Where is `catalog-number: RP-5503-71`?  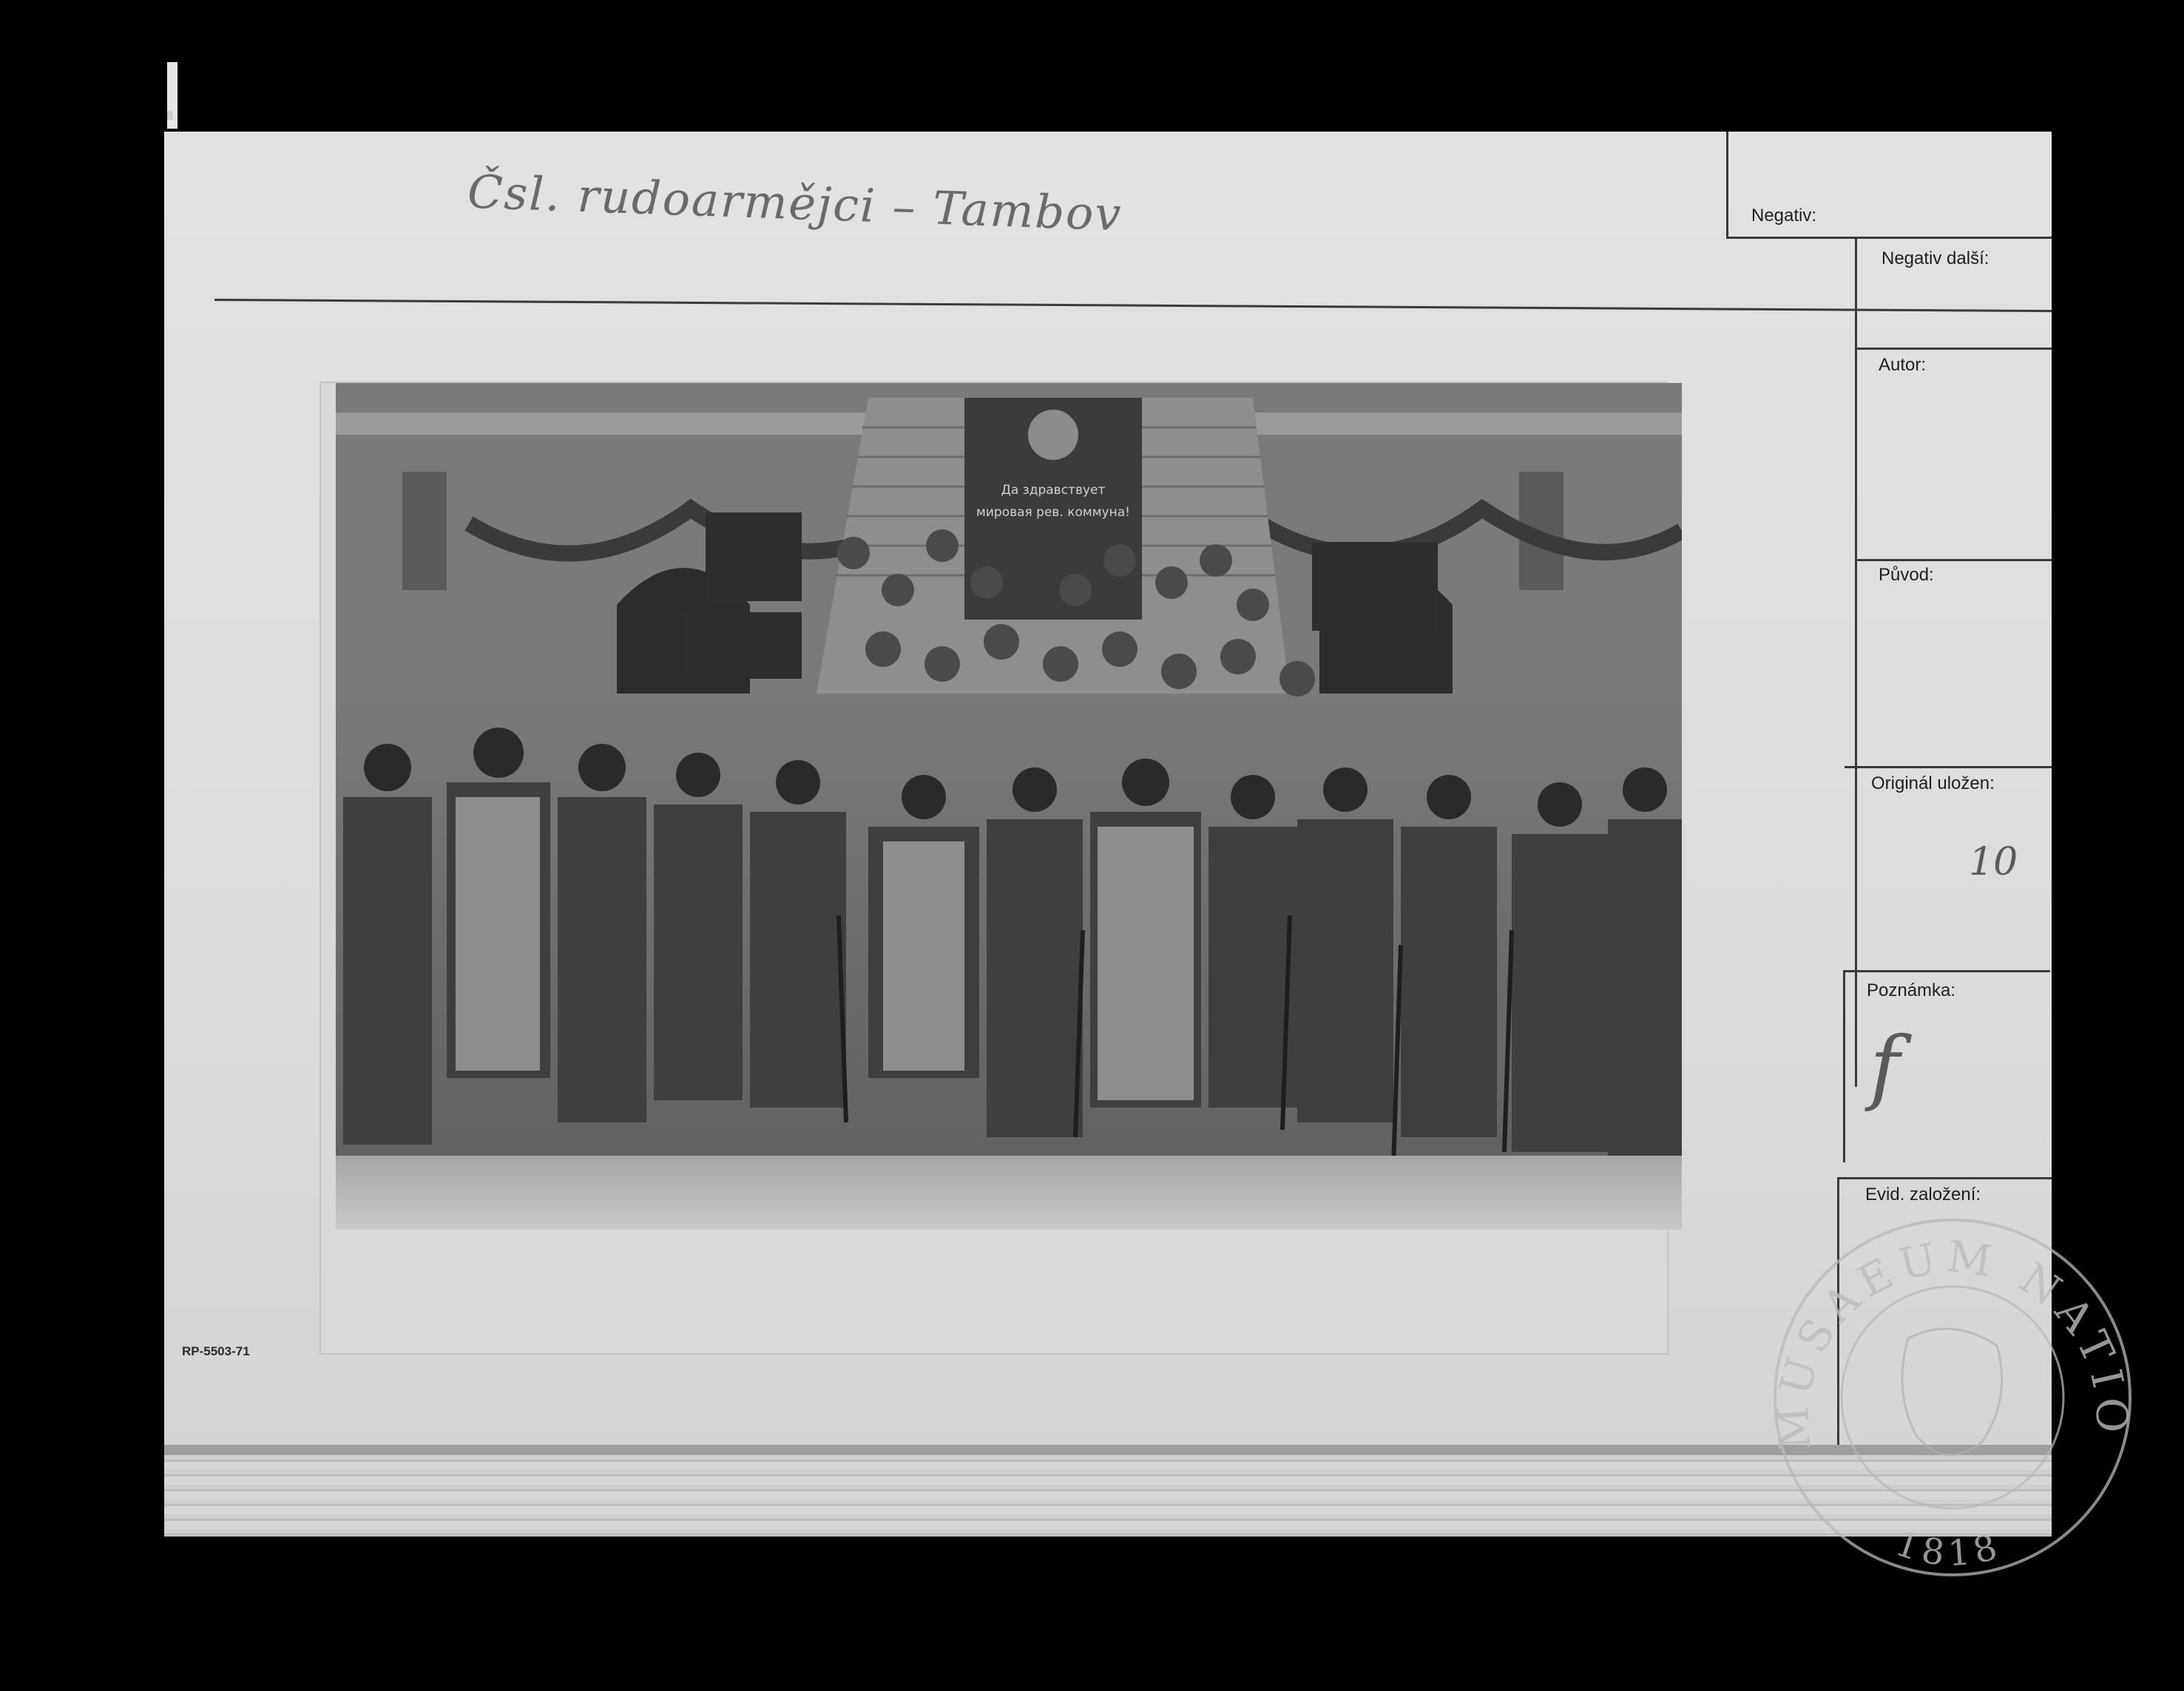 catalog-number: RP-5503-71 is located at coordinates (216, 1351).